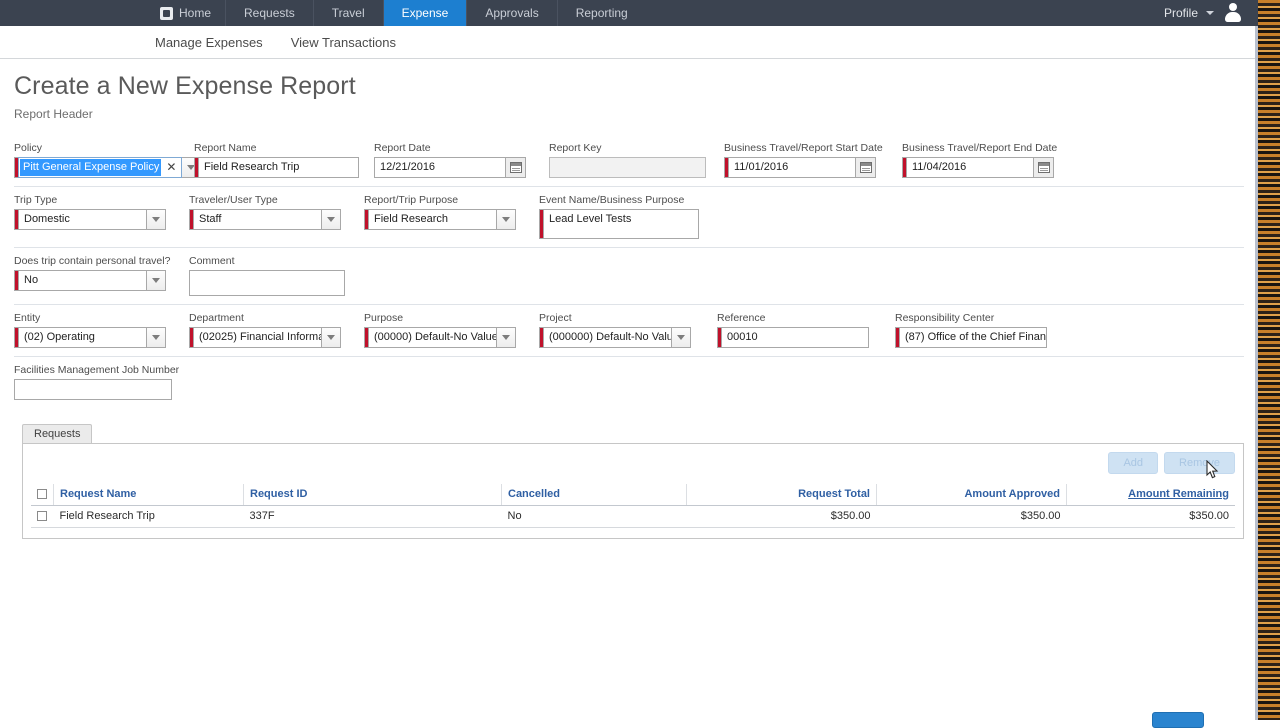  What do you see at coordinates (792, 167) in the screenshot?
I see `start-date-input: 11/01/2016` at bounding box center [792, 167].